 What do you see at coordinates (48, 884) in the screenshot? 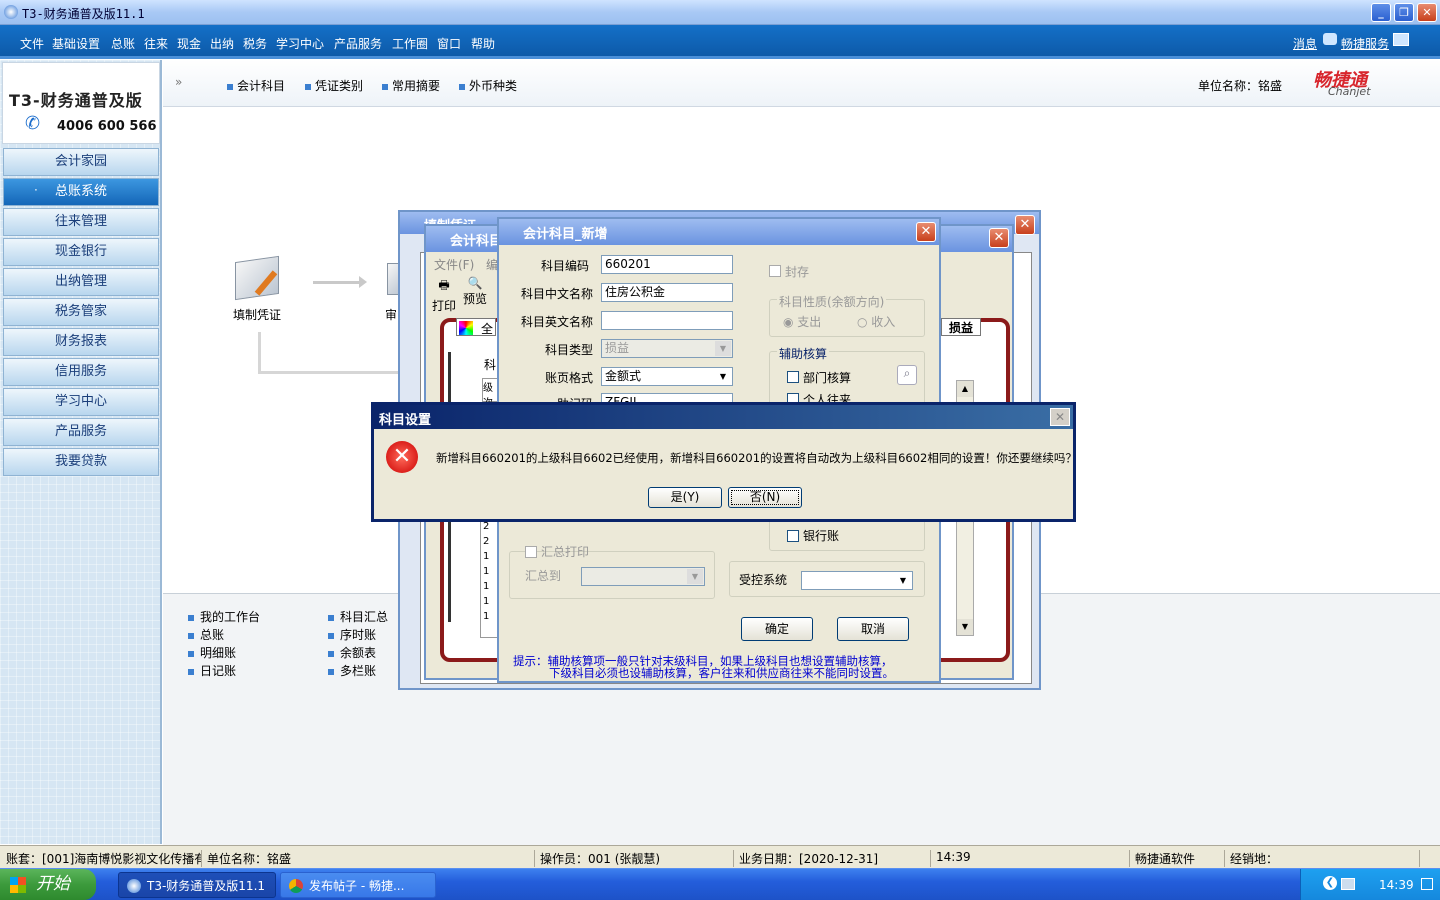
I see `start-button: 开始` at bounding box center [48, 884].